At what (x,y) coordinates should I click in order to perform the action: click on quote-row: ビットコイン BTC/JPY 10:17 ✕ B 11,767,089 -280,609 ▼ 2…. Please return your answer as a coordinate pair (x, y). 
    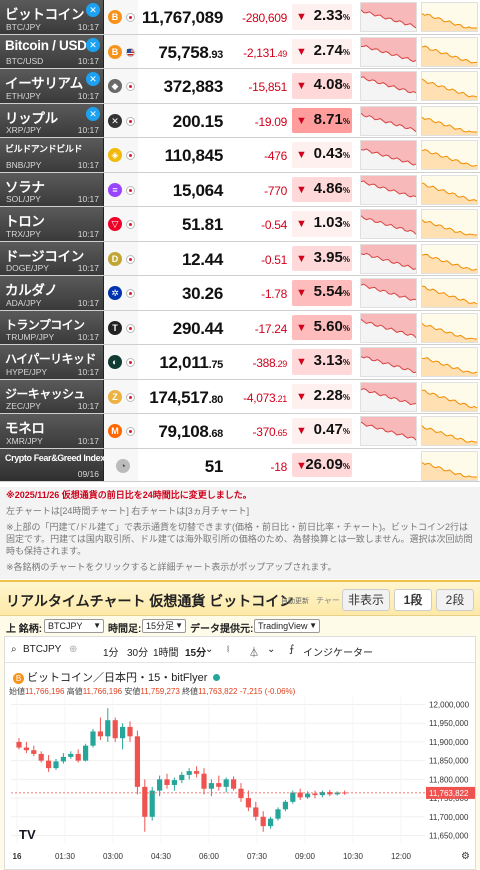
    Looking at the image, I should click on (240, 17).